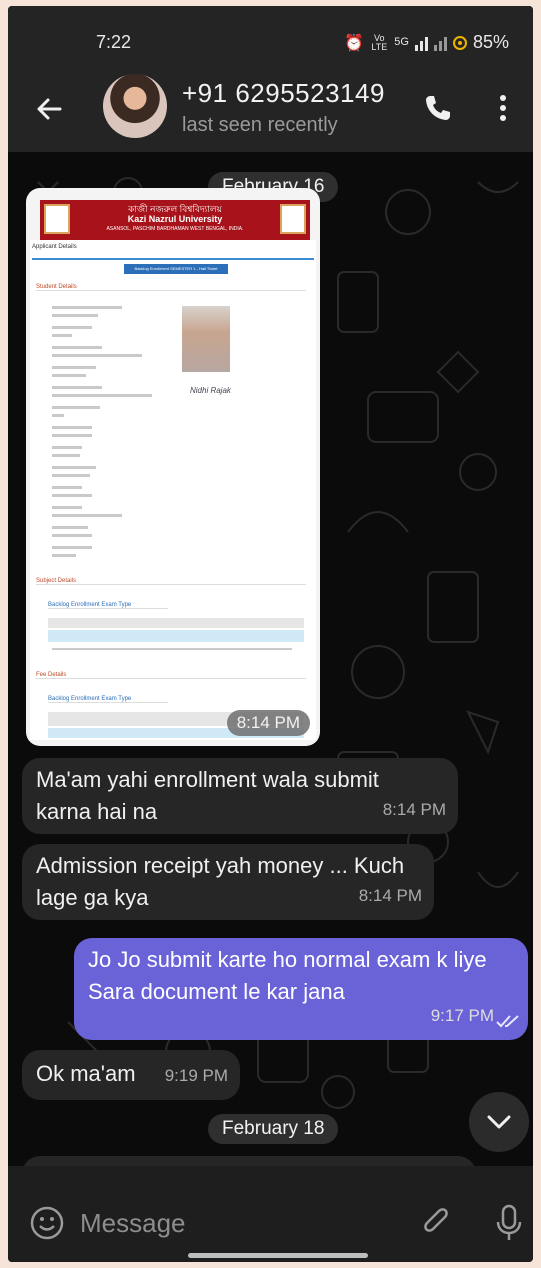  I want to click on home-indicator, so click(278, 1255).